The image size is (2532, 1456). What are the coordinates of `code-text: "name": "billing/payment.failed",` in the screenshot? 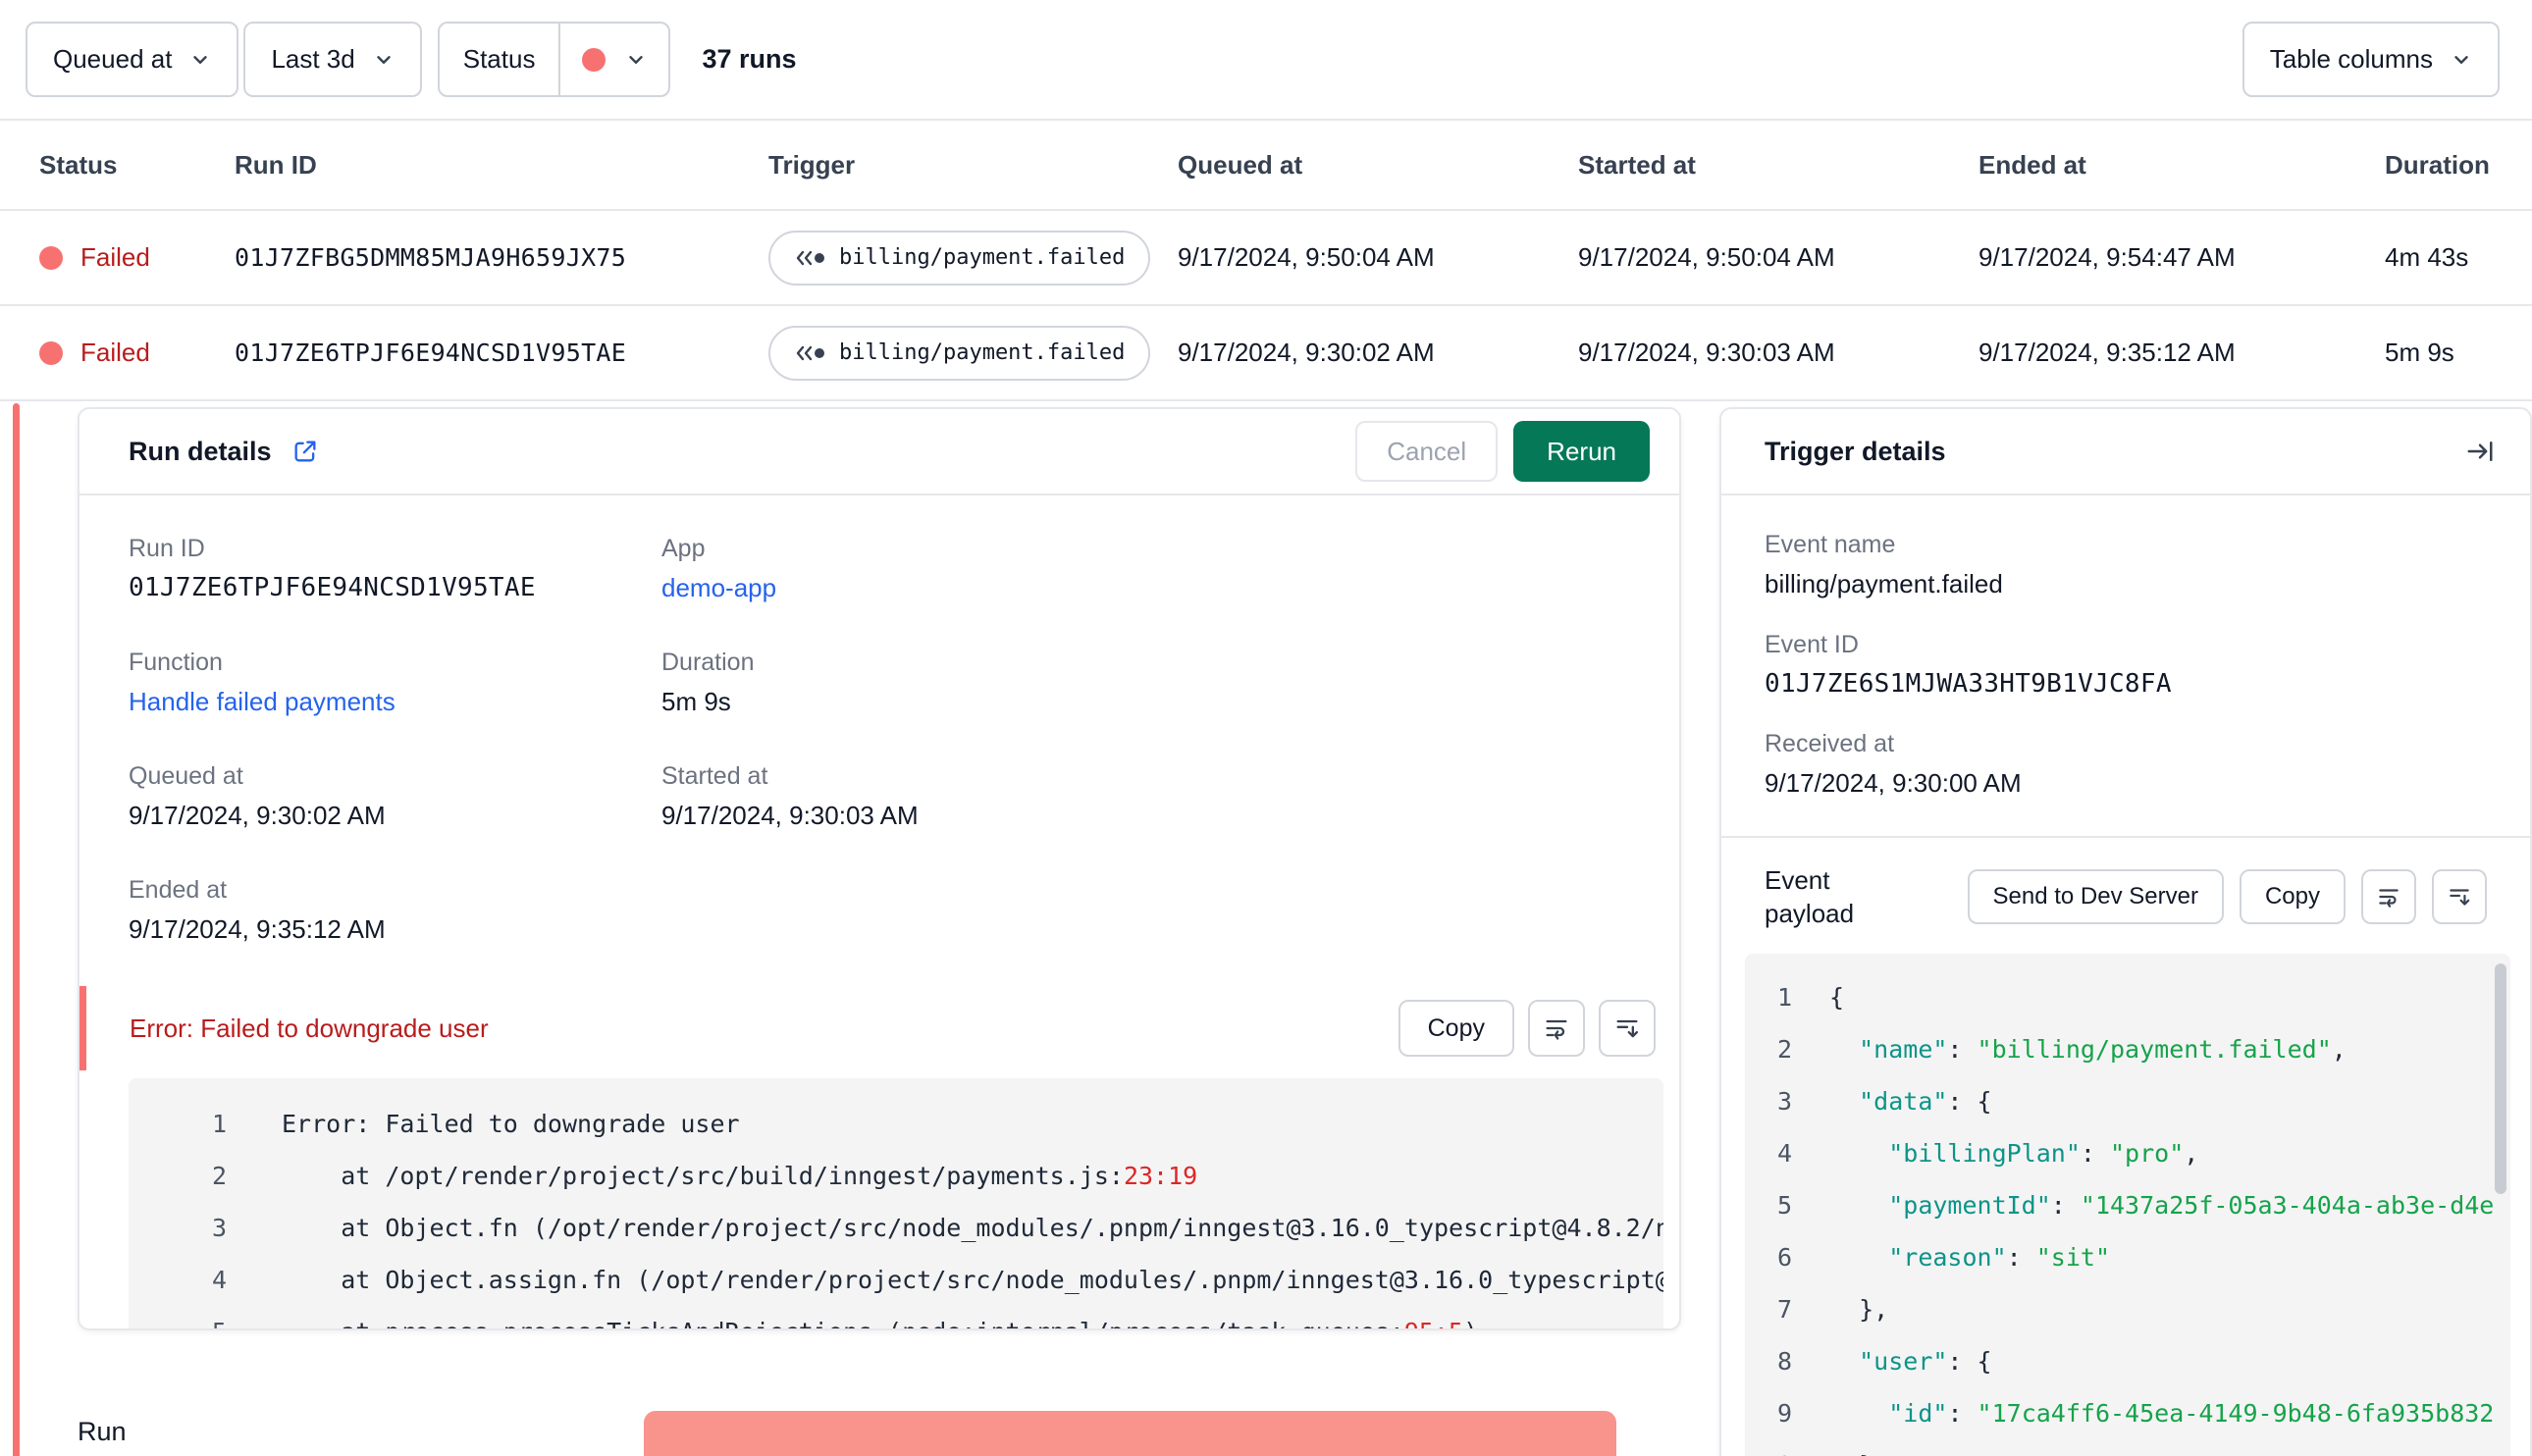 It's located at (2103, 1049).